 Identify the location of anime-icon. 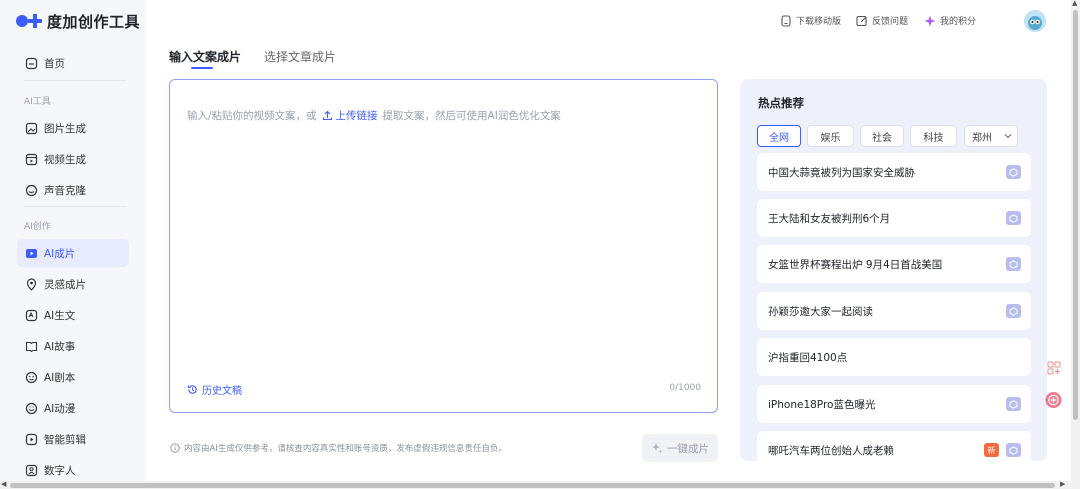
(31, 408).